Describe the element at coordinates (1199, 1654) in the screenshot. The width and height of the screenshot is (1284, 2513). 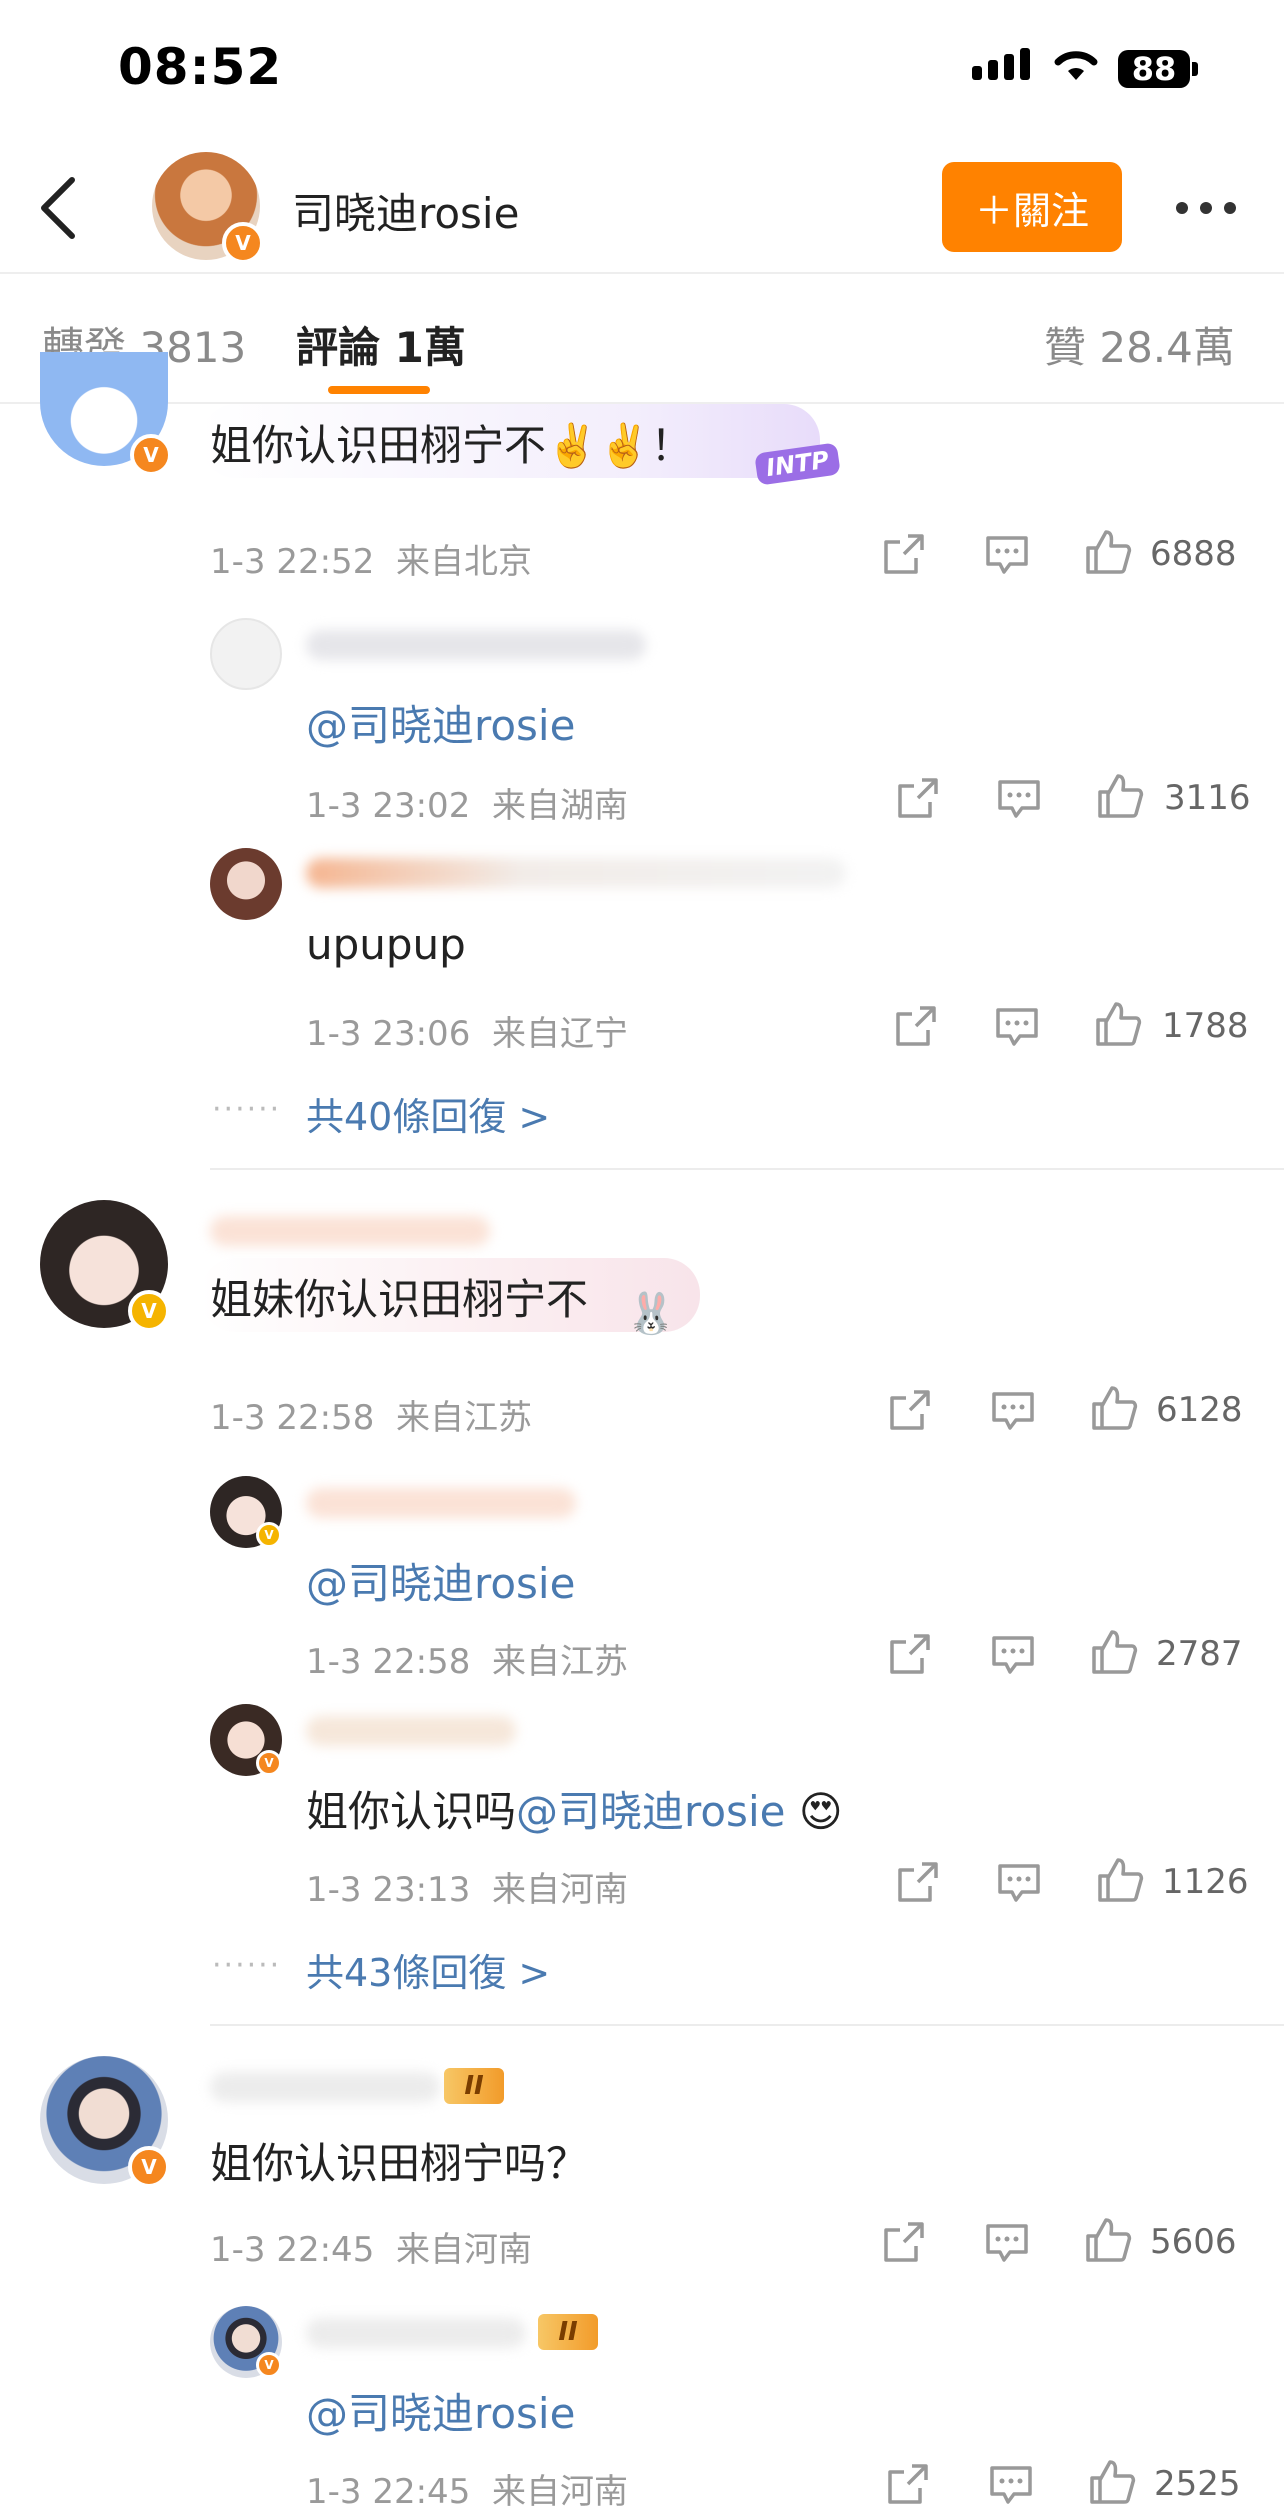
I see `like-count: 2787` at that location.